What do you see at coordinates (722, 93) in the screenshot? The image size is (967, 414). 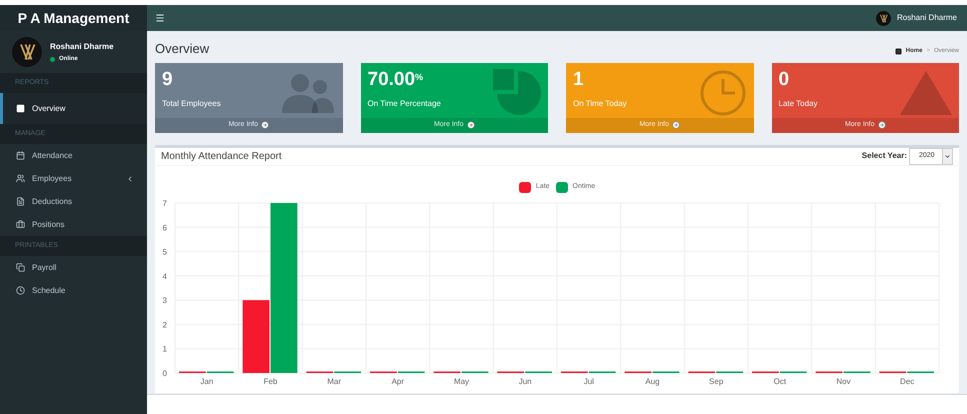 I see `clock-icon` at bounding box center [722, 93].